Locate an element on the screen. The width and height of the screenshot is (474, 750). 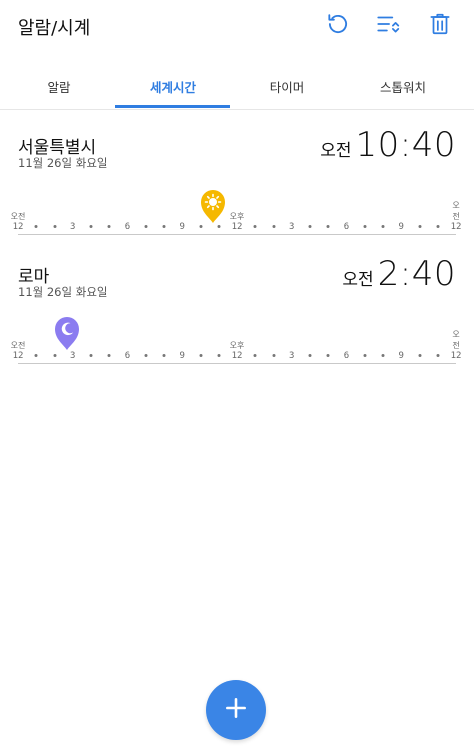
refresh-button is located at coordinates (338, 26).